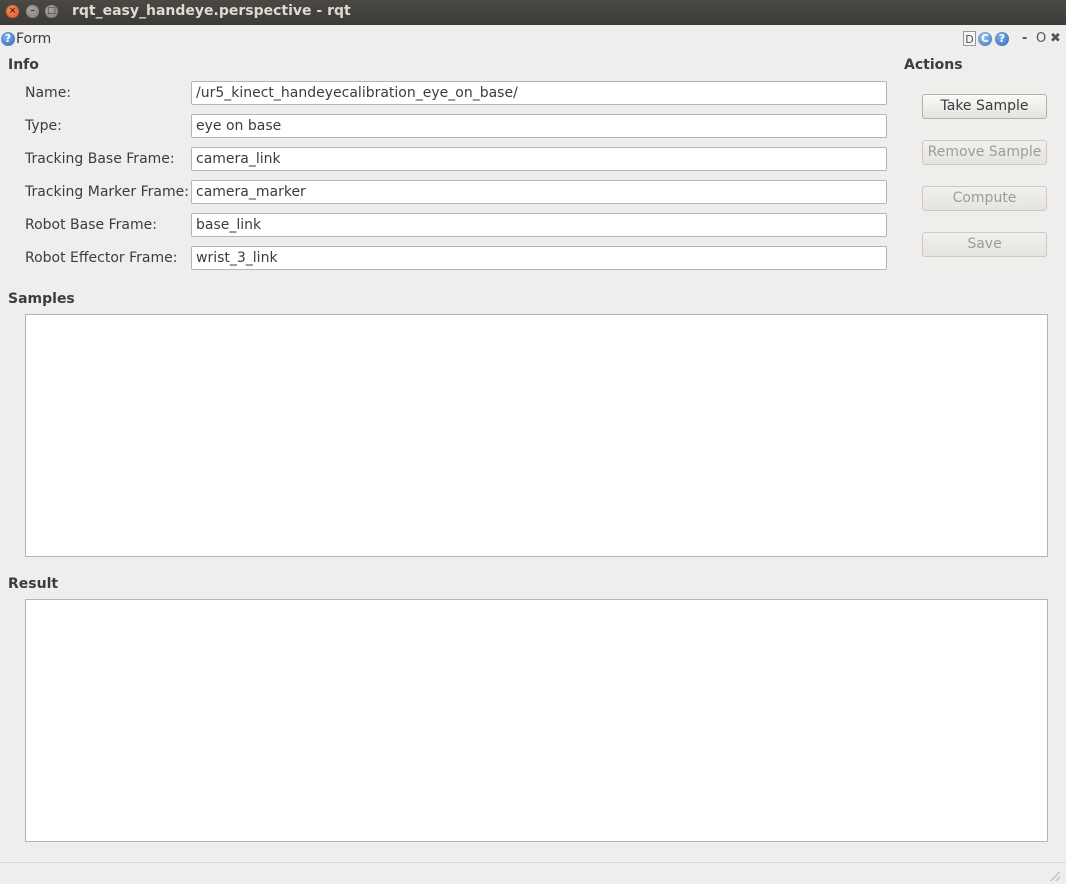  Describe the element at coordinates (984, 152) in the screenshot. I see `remove-sample-button: Remove Sample` at that location.